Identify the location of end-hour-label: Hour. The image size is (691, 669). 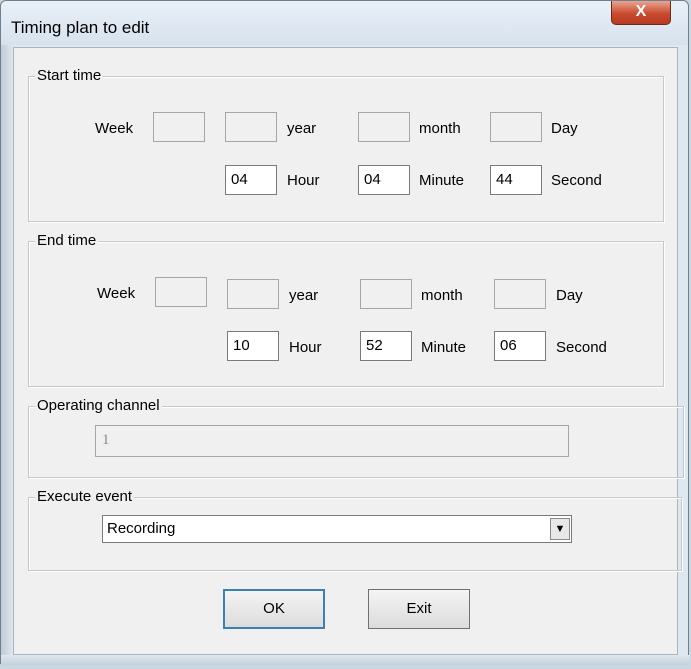
(305, 347).